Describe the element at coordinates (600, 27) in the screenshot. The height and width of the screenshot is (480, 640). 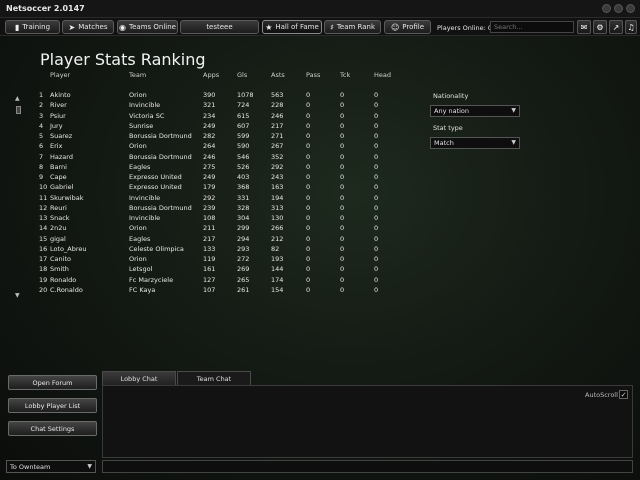
I see `settings-icon: ⚙` at that location.